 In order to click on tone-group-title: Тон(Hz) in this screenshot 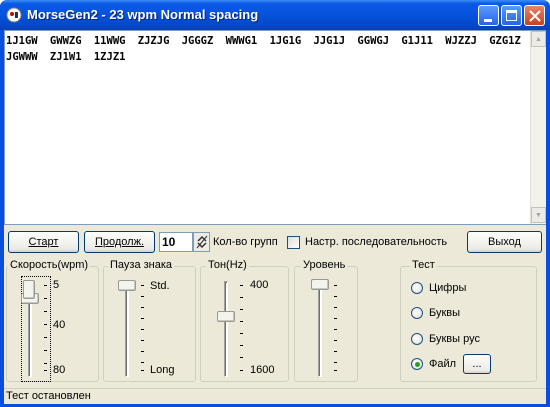, I will do `click(227, 265)`.